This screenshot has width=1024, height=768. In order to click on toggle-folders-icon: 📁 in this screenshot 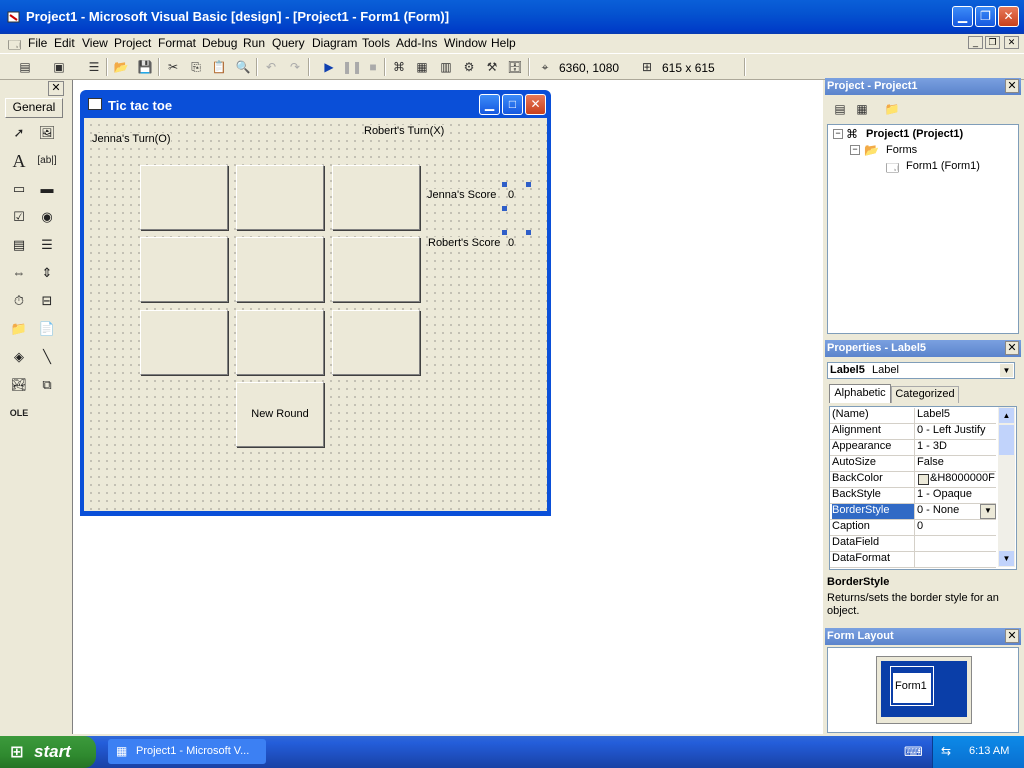, I will do `click(892, 109)`.